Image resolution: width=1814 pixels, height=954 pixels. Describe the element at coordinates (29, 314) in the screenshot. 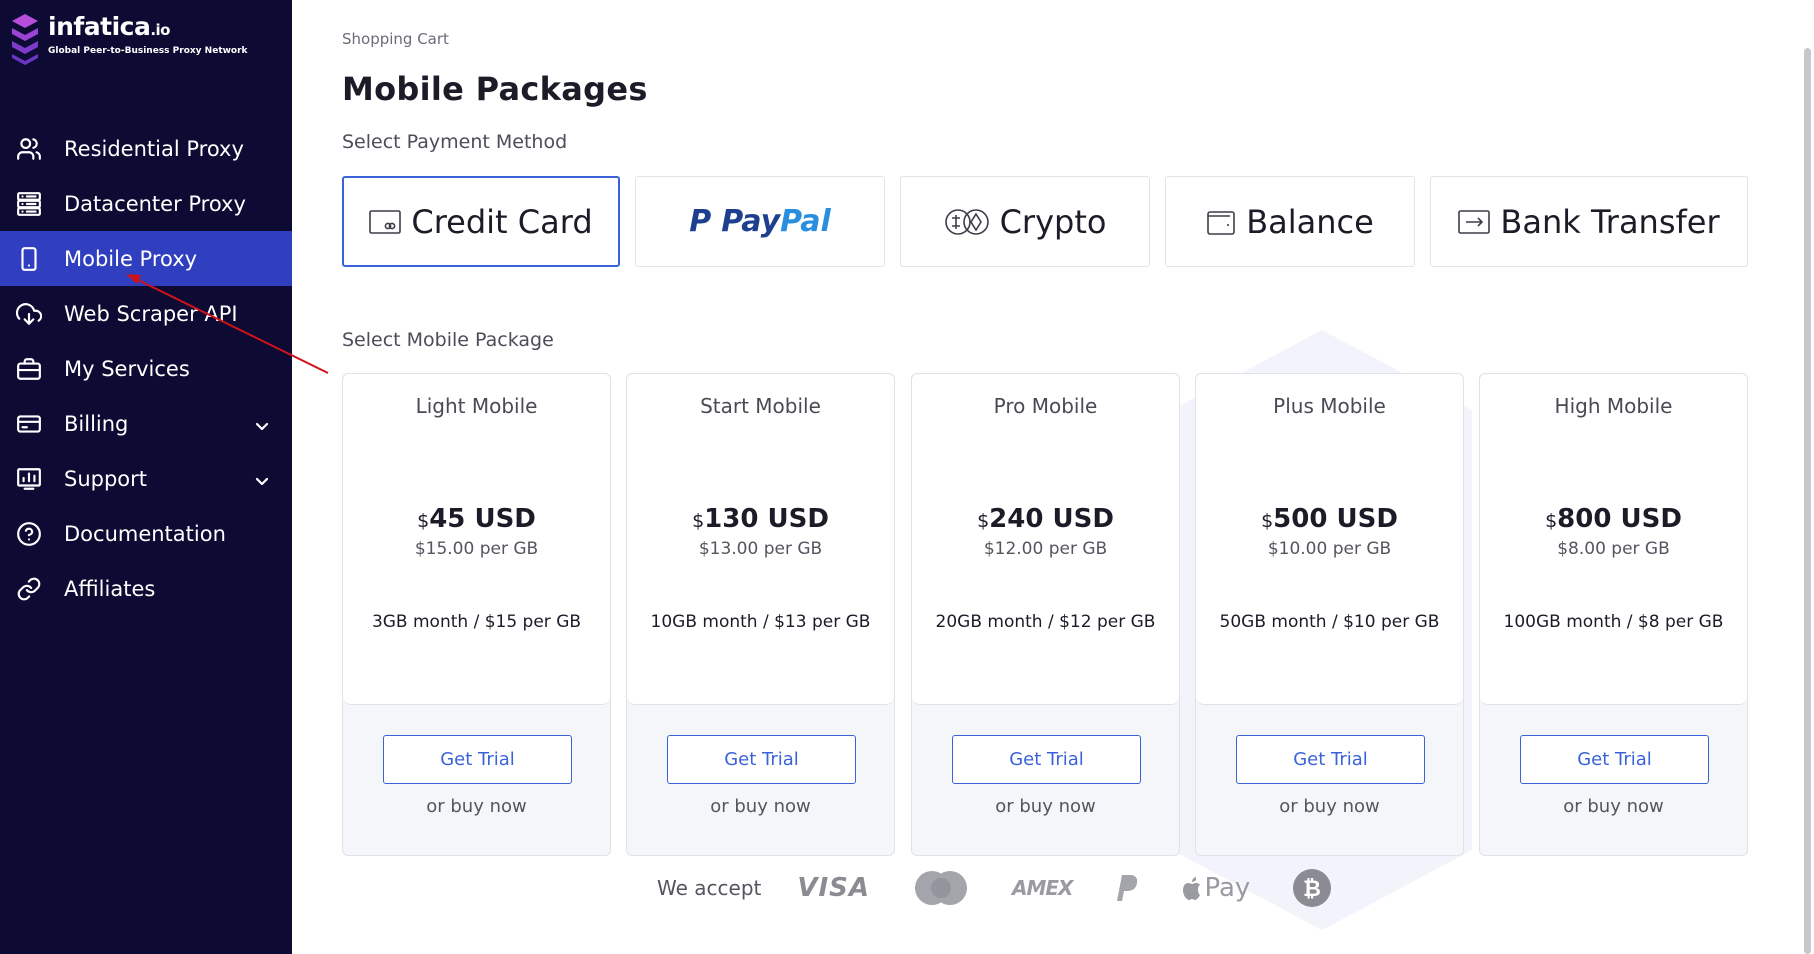

I see `cloud-download-icon` at that location.